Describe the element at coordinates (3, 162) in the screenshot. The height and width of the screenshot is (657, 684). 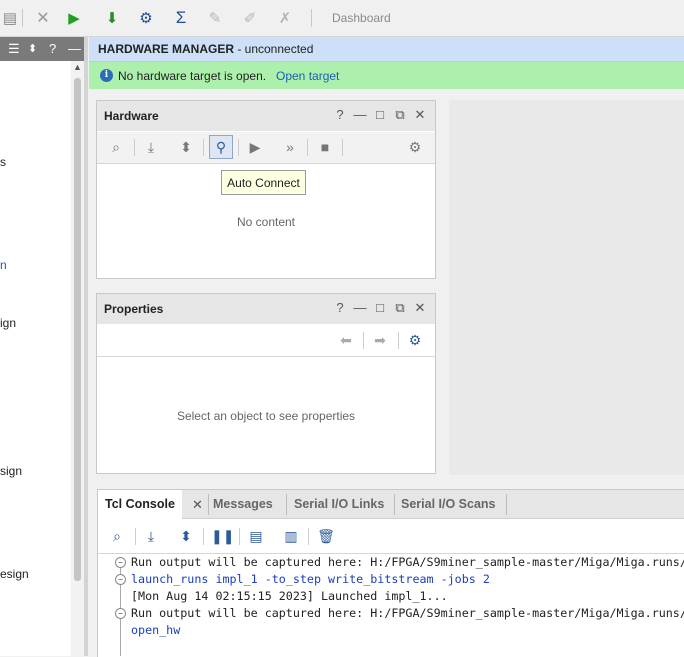
I see `flow-item: s` at that location.